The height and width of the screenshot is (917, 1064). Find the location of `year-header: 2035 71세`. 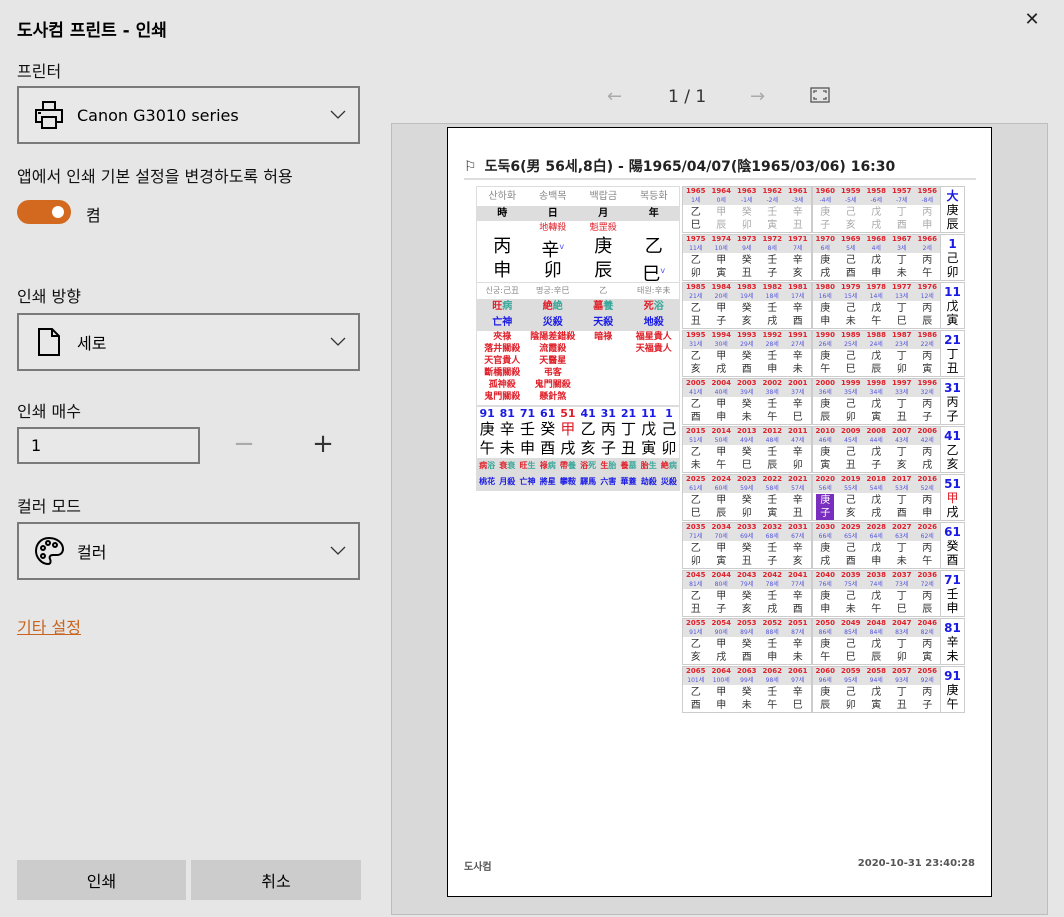

year-header: 2035 71세 is located at coordinates (696, 532).